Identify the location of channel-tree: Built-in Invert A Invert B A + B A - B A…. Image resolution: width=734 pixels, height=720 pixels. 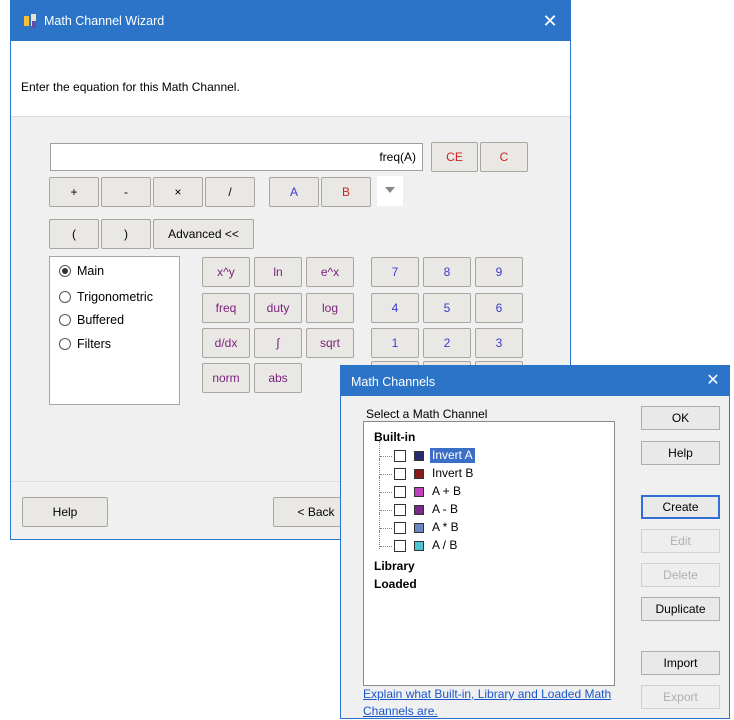
(489, 553).